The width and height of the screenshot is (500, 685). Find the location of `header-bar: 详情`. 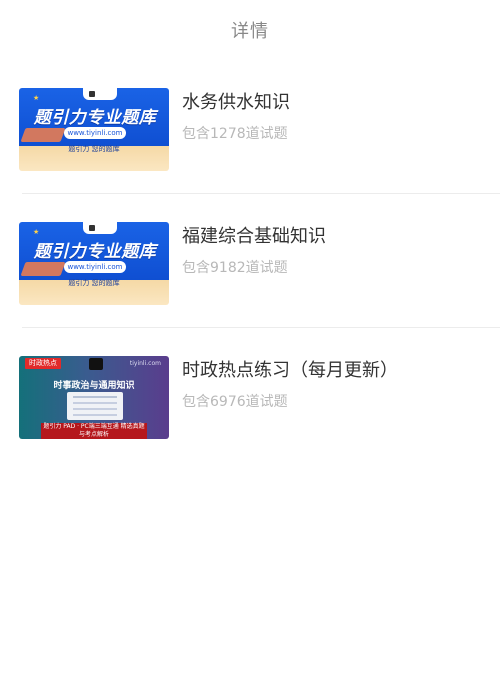

header-bar: 详情 is located at coordinates (250, 30).